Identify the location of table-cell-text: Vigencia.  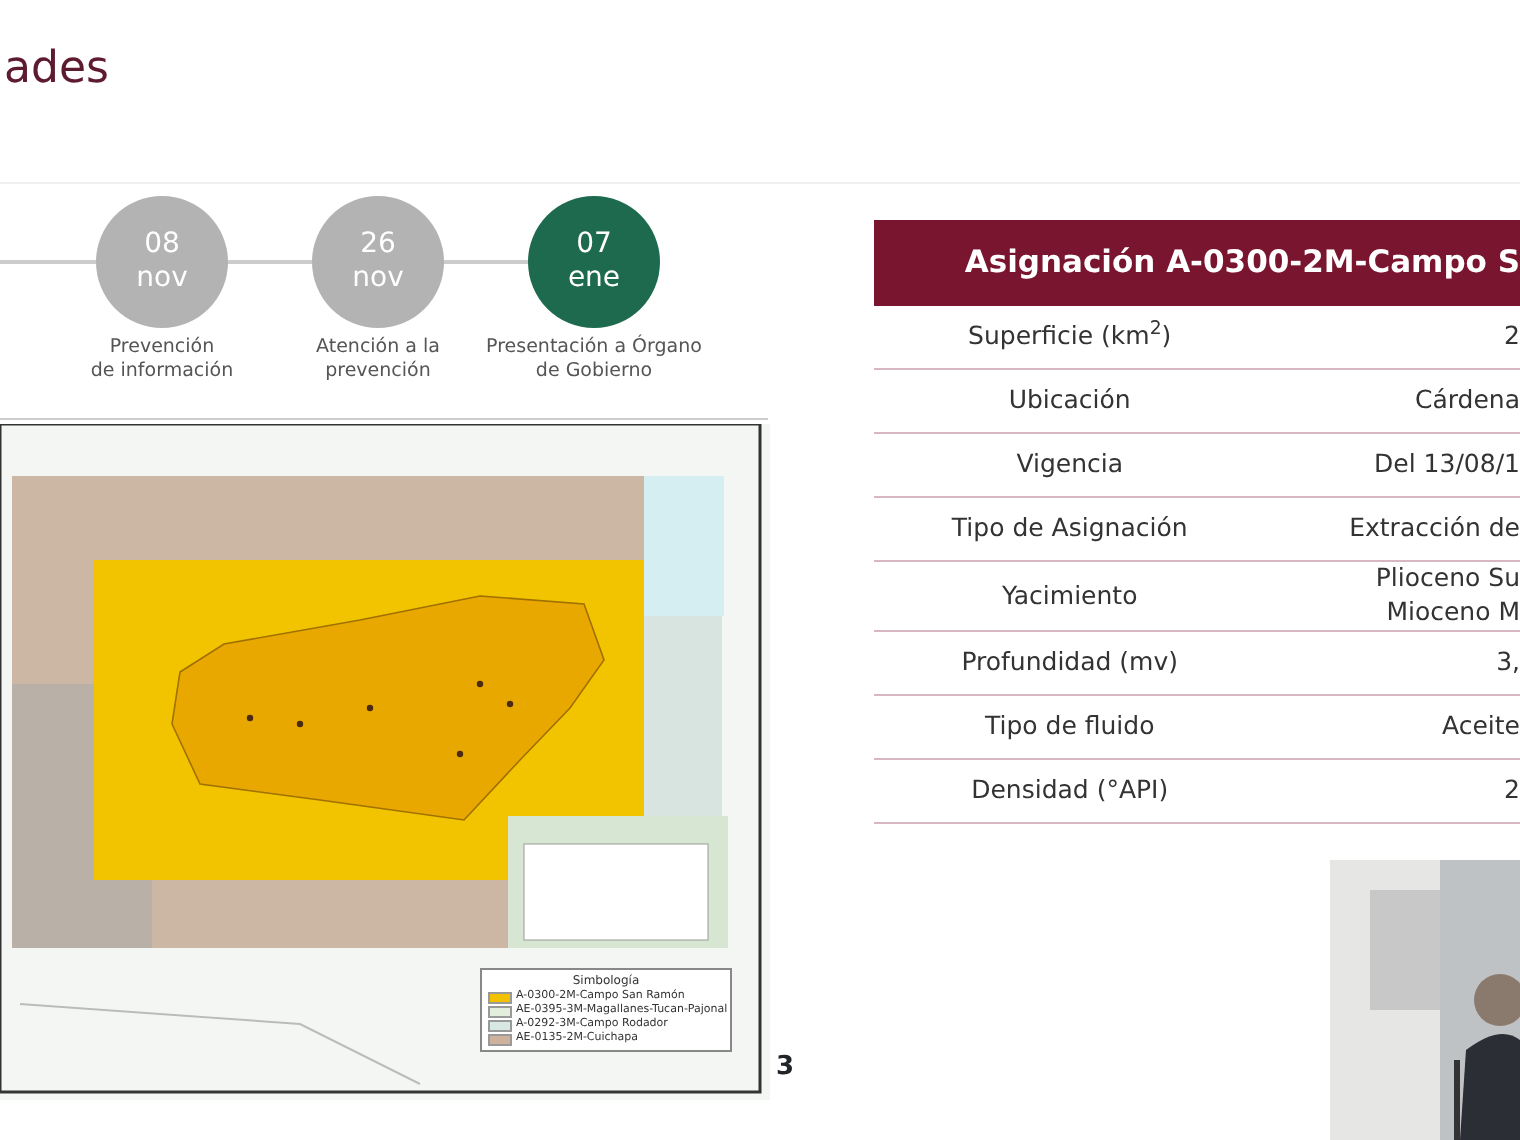
(1070, 464).